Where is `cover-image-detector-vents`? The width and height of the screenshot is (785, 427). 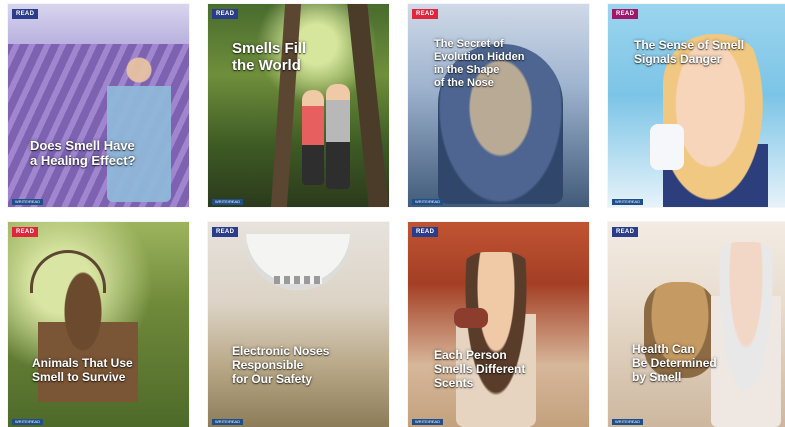 cover-image-detector-vents is located at coordinates (298, 280).